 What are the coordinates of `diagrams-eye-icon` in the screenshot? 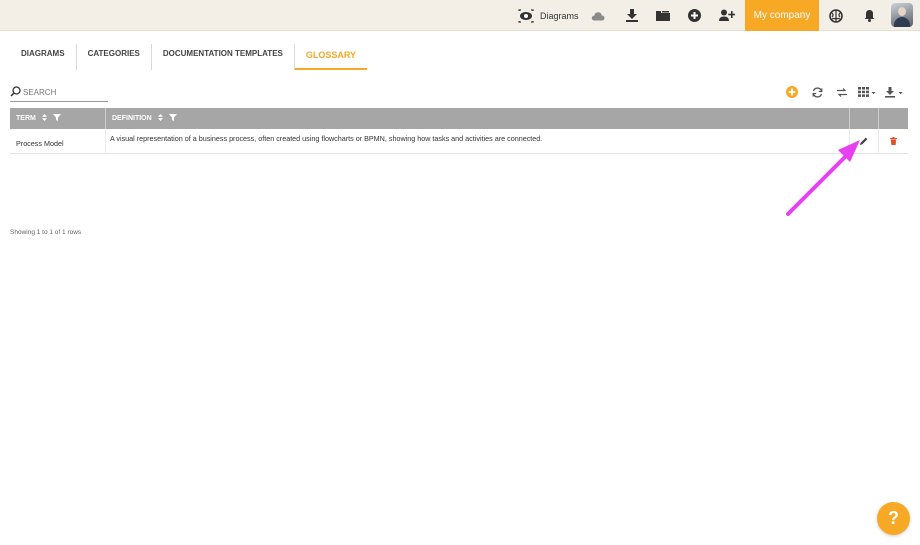 It's located at (526, 15).